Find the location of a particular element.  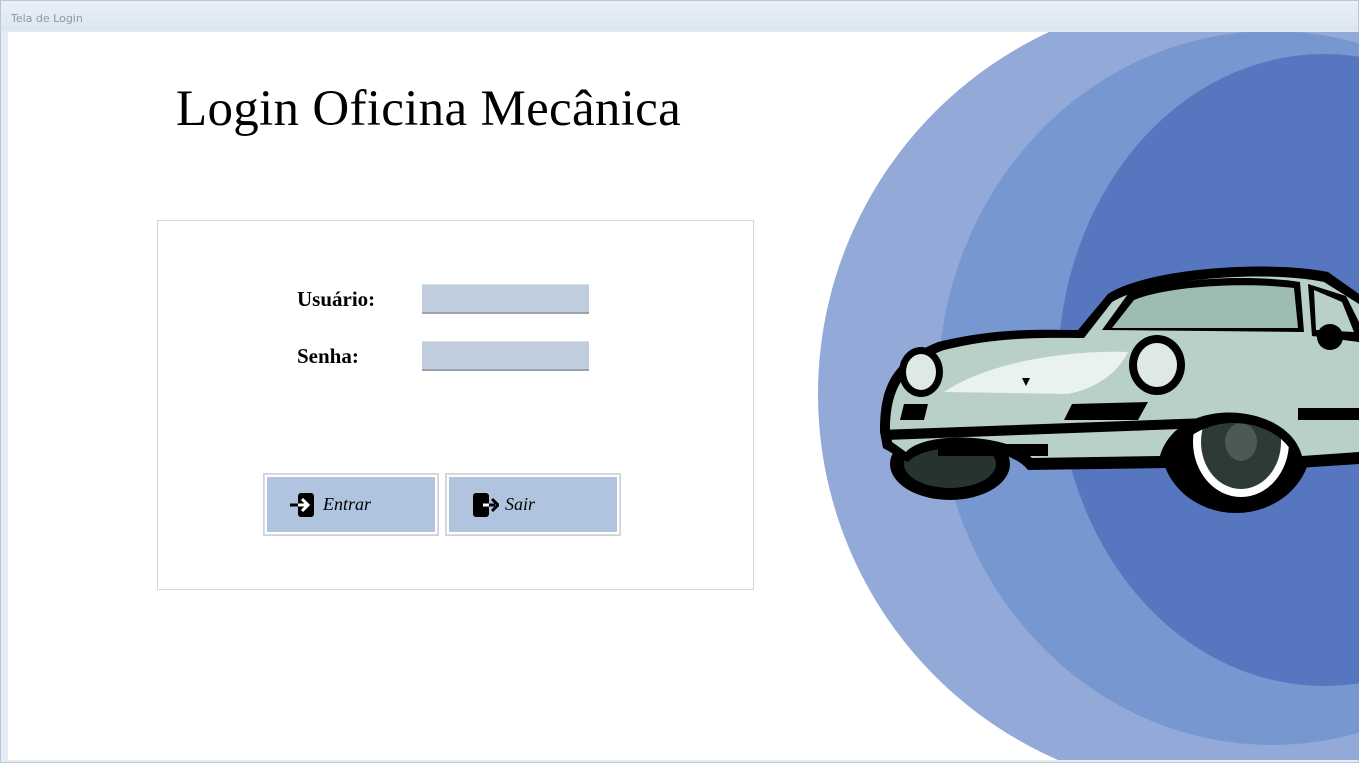

exit-button-label: Sair is located at coordinates (520, 504).